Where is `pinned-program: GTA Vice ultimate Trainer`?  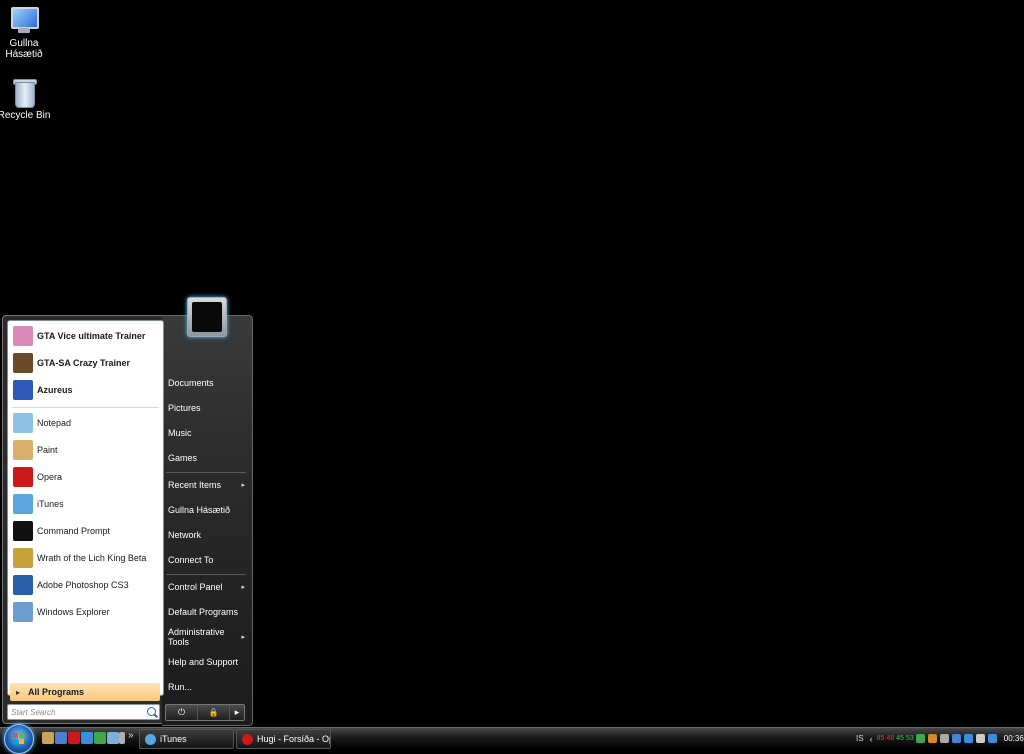 pinned-program: GTA Vice ultimate Trainer is located at coordinates (85, 336).